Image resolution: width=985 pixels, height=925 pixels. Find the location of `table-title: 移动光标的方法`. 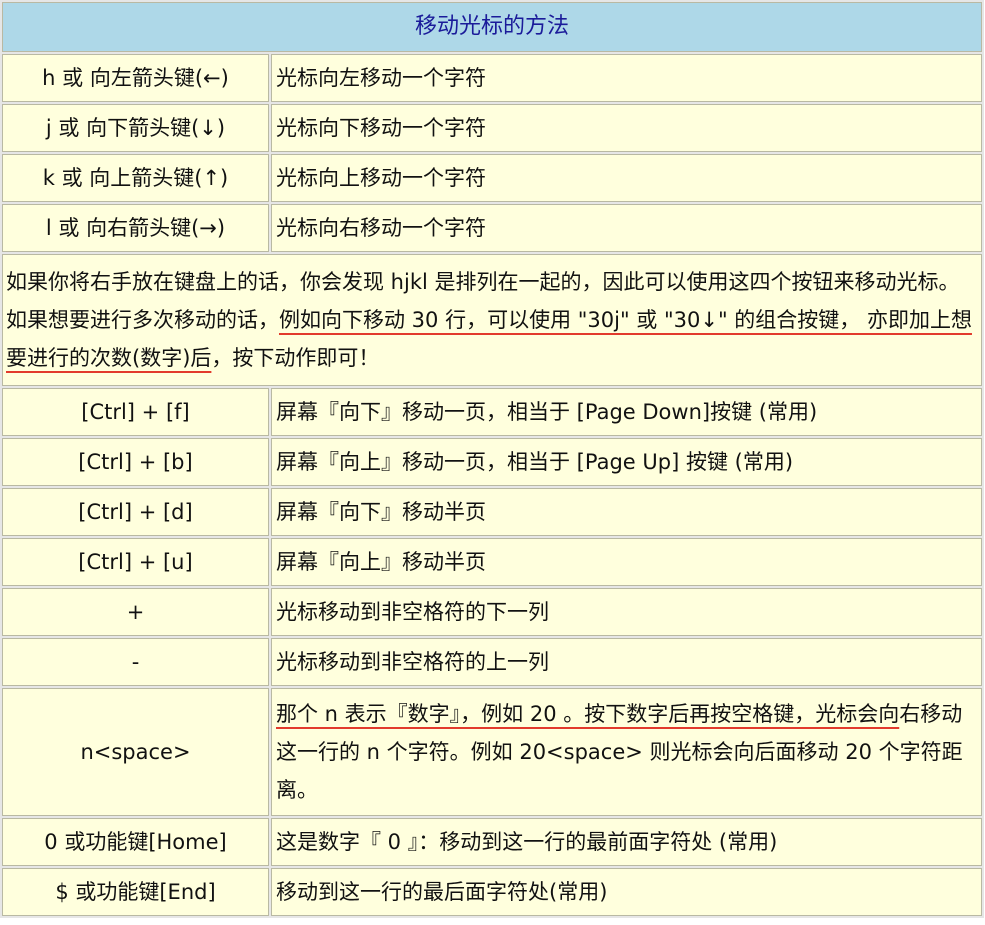

table-title: 移动光标的方法 is located at coordinates (492, 27).